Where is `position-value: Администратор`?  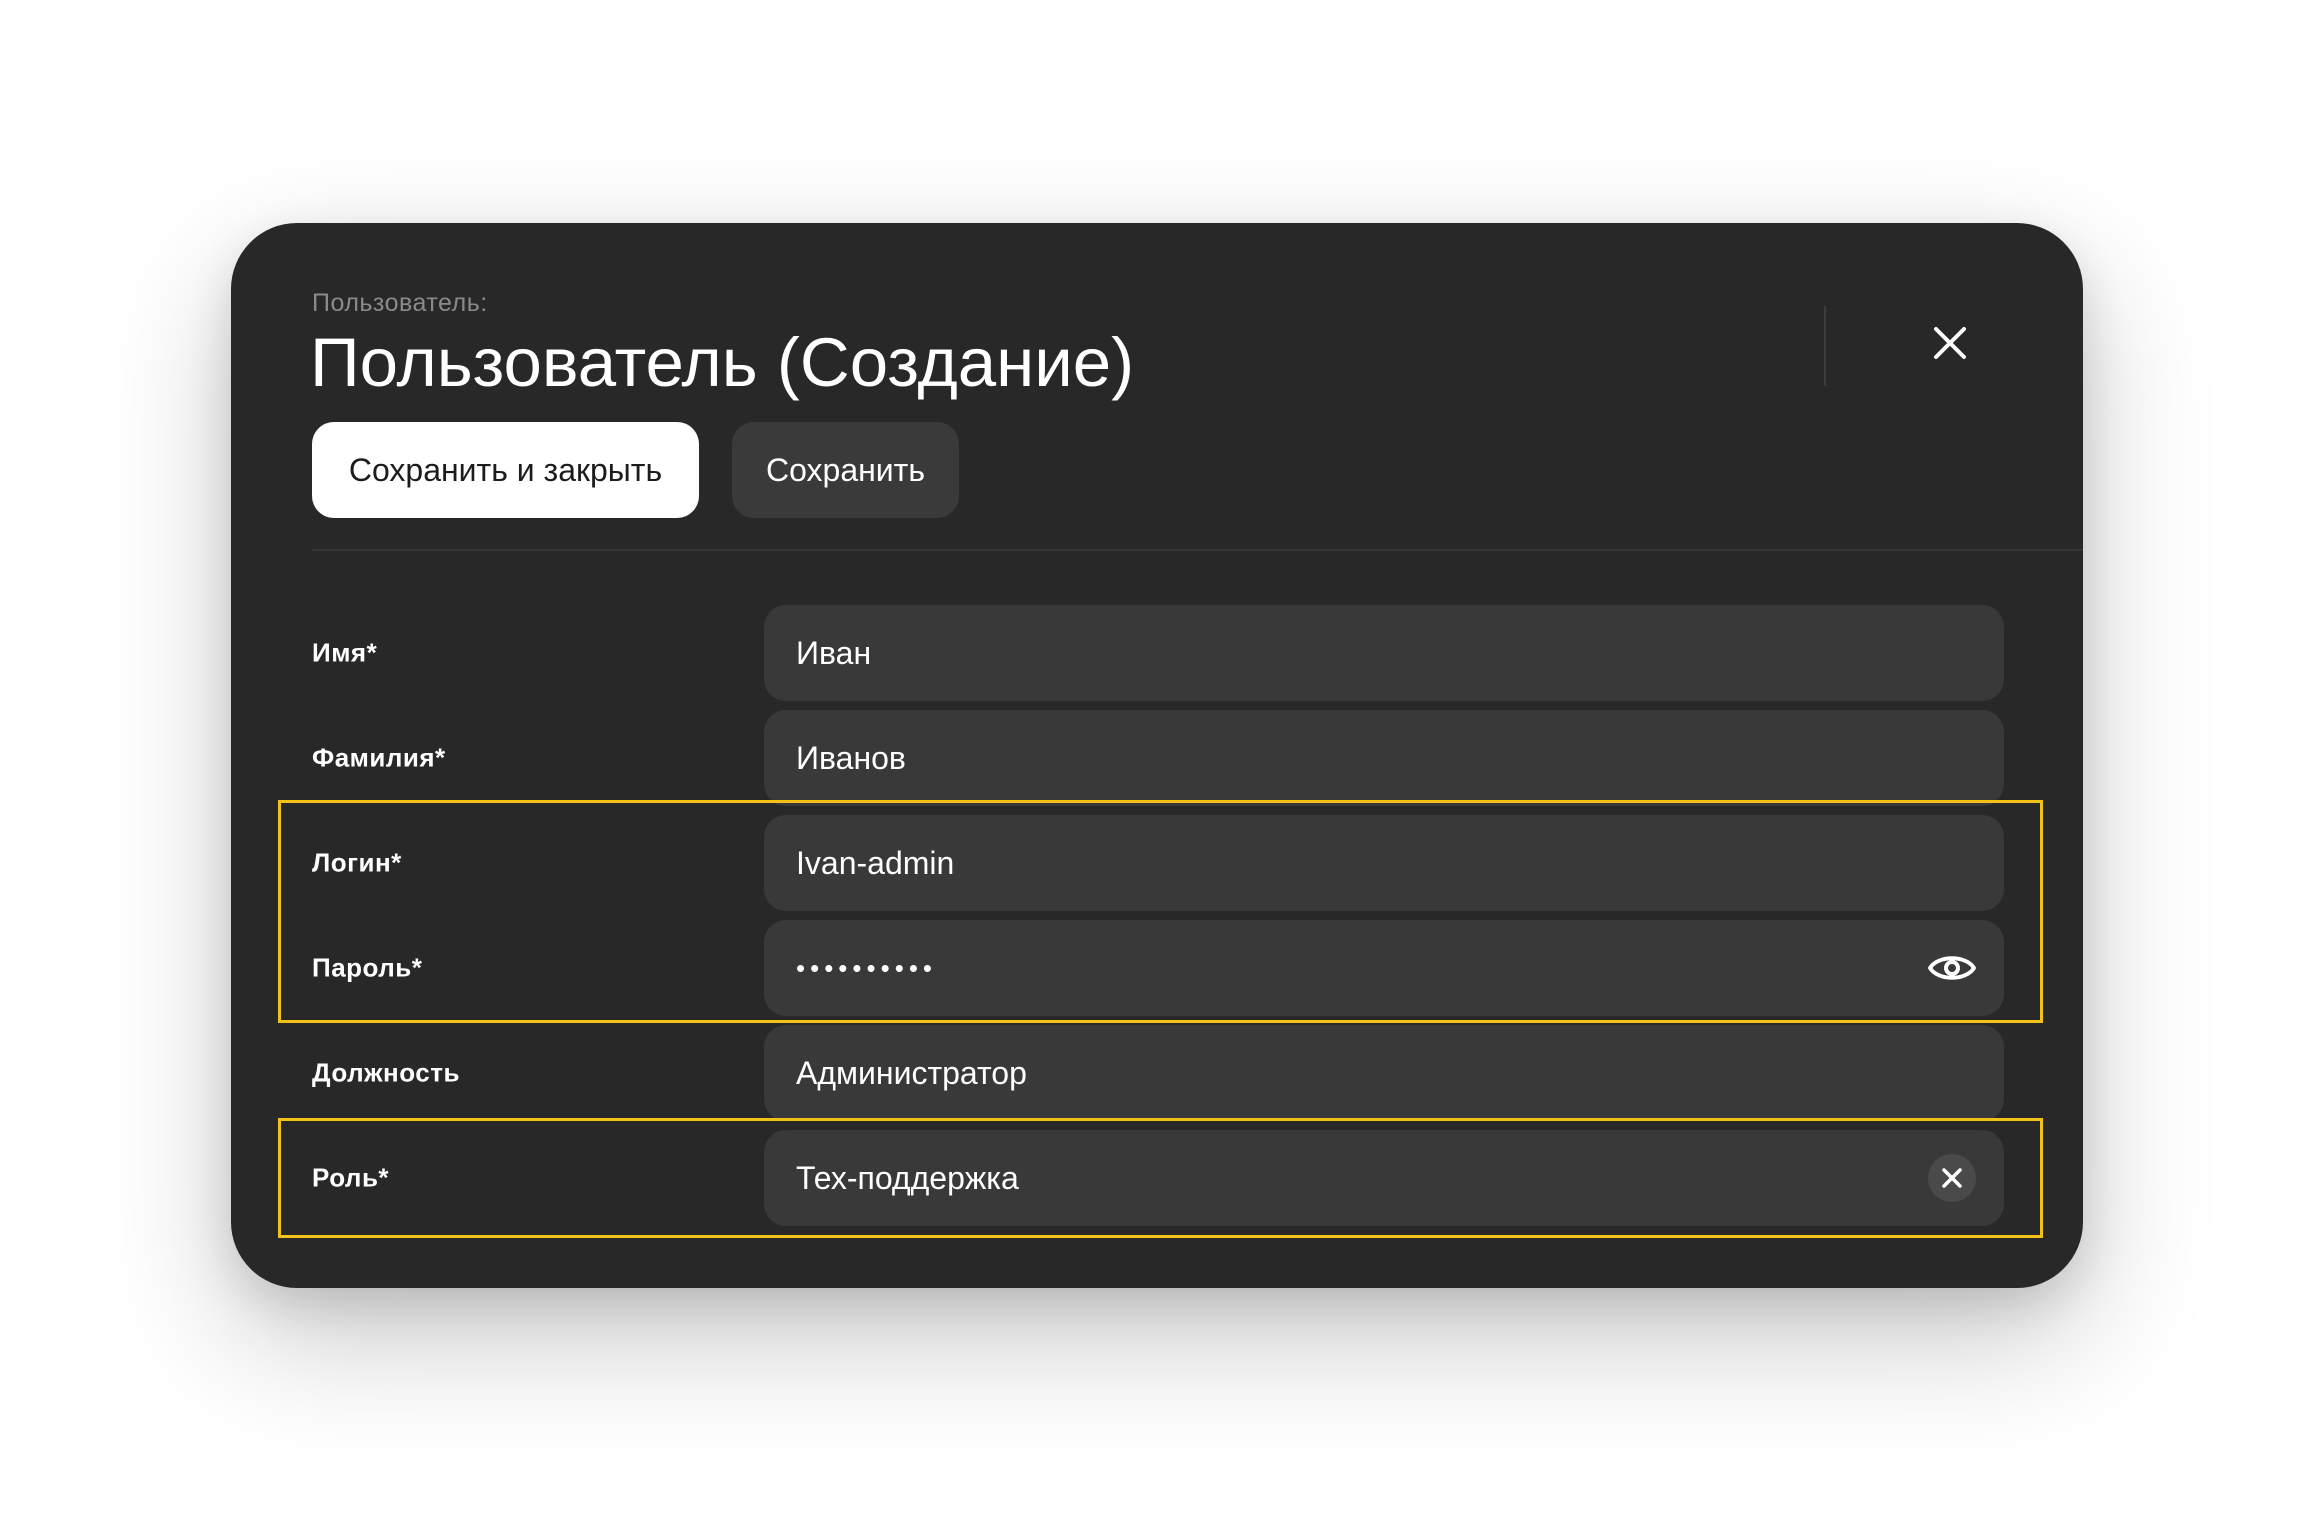
position-value: Администратор is located at coordinates (911, 1072).